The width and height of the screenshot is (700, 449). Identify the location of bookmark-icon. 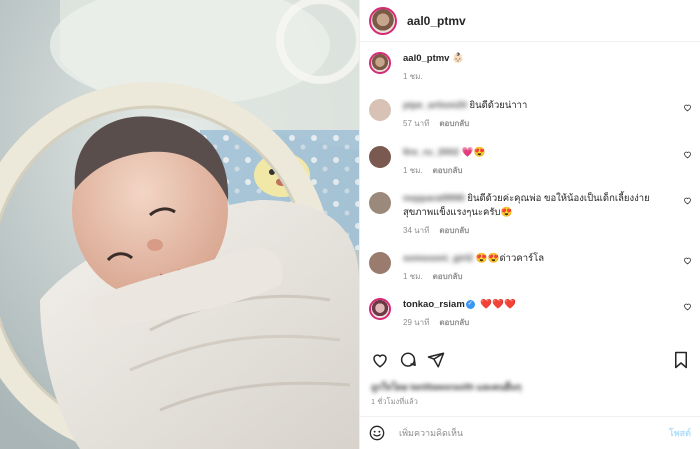
(681, 360).